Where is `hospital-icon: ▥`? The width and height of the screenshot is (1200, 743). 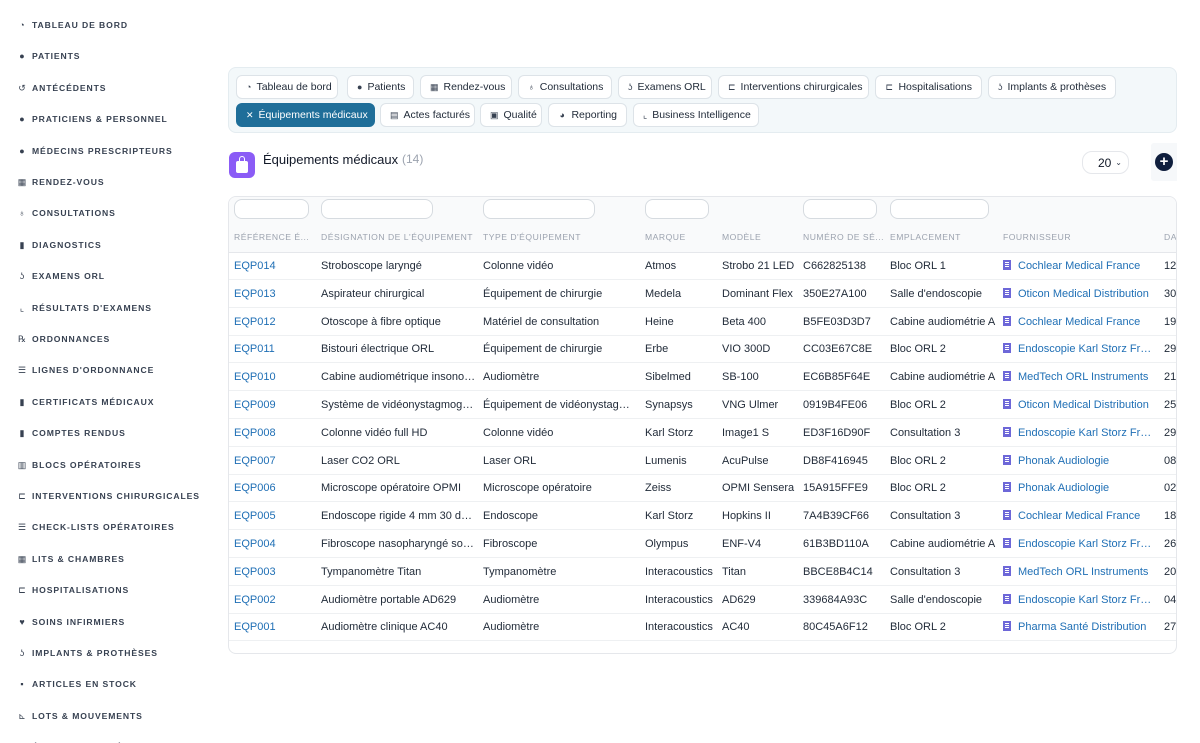
hospital-icon: ▥ is located at coordinates (22, 464).